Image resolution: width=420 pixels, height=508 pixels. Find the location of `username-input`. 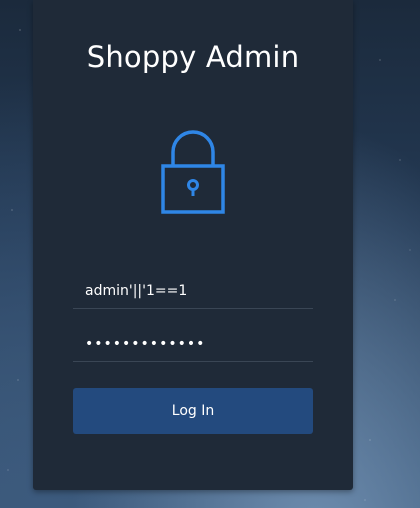

username-input is located at coordinates (193, 291).